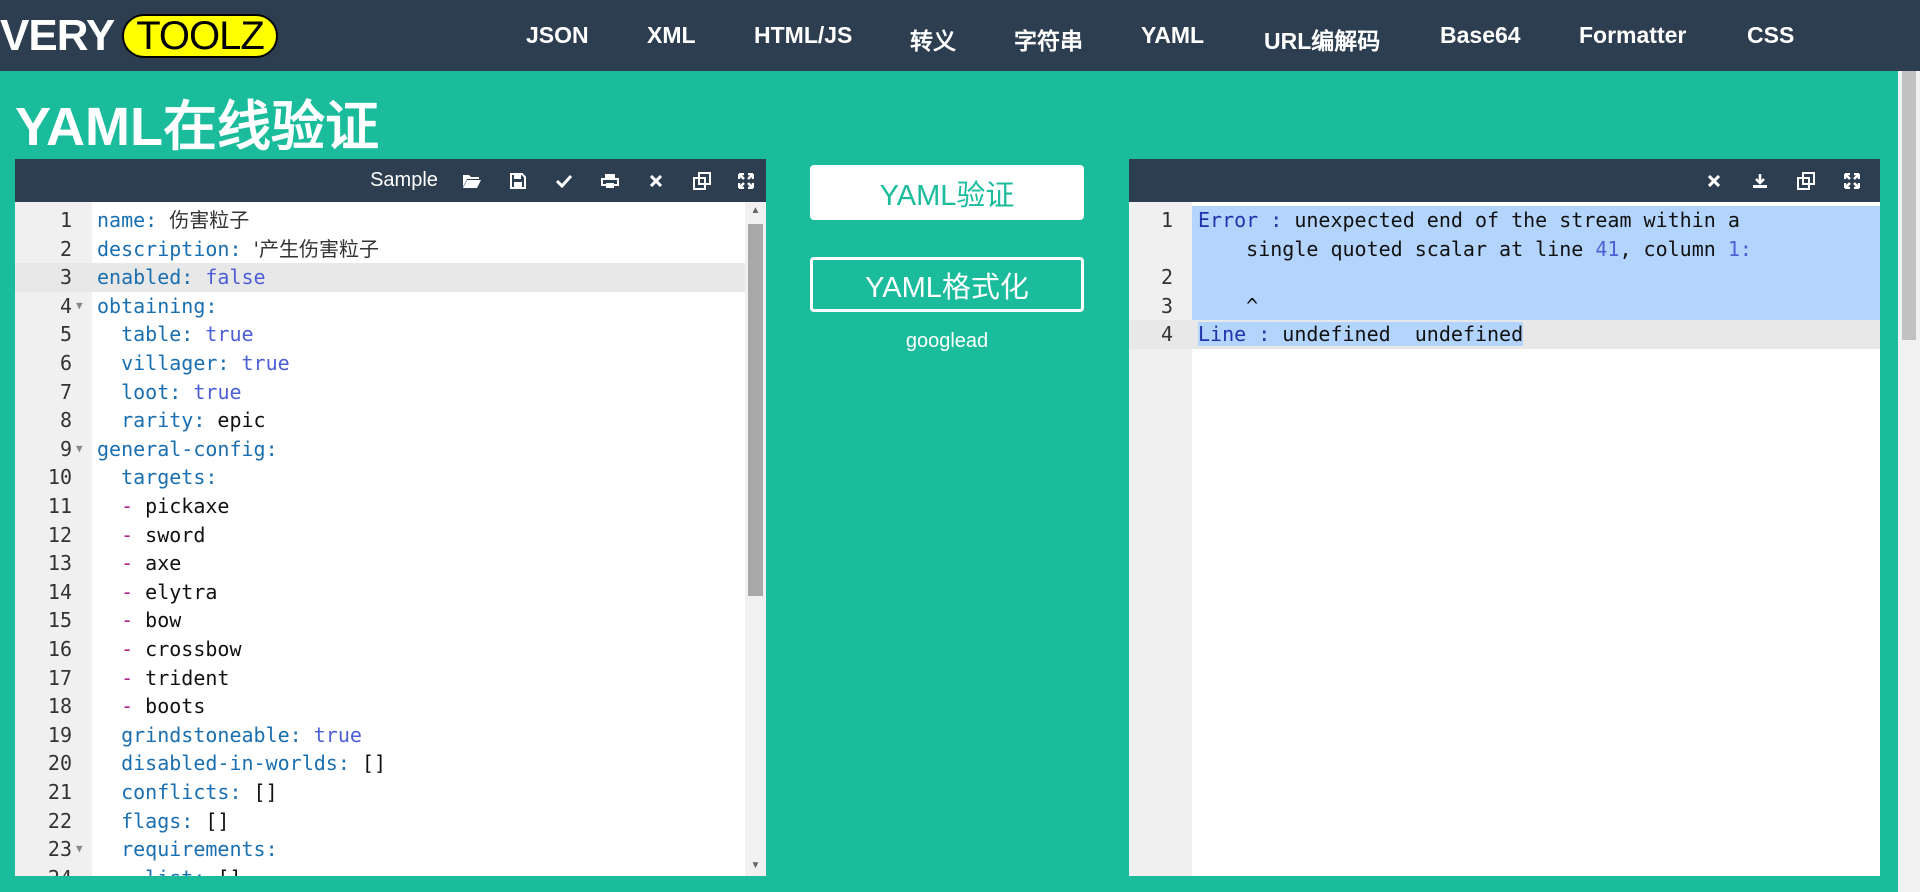 The width and height of the screenshot is (1920, 892). I want to click on yaml-validate-button: YAML验证, so click(947, 192).